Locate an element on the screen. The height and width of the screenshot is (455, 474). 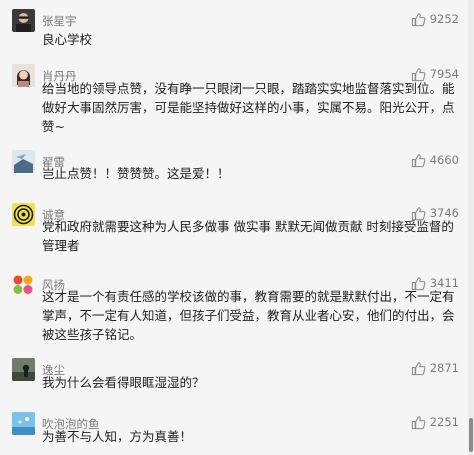
like-count: 9252 is located at coordinates (444, 19).